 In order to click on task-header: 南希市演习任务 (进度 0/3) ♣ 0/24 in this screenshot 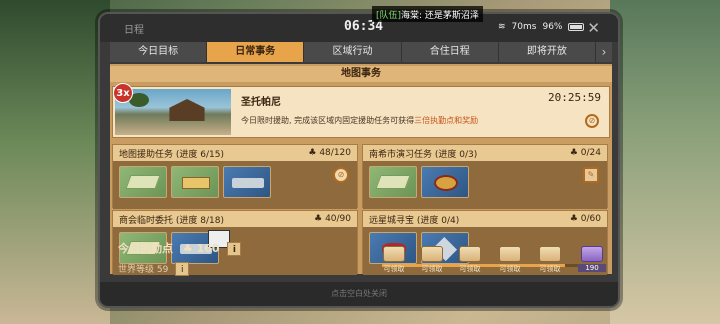, I will do `click(485, 153)`.